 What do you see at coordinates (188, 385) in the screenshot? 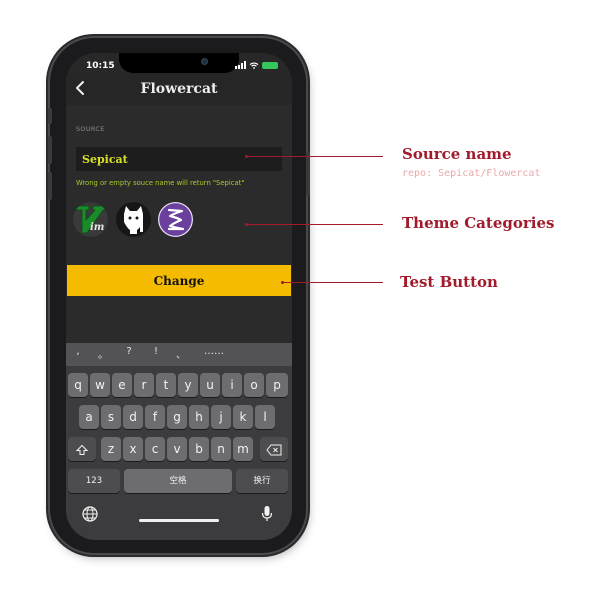
I see `key-y: y` at bounding box center [188, 385].